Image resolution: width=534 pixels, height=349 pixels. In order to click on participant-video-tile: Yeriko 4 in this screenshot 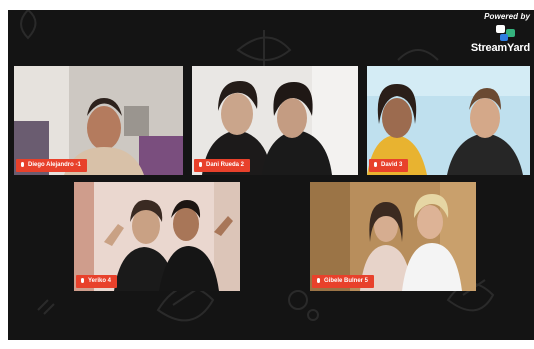, I will do `click(157, 236)`.